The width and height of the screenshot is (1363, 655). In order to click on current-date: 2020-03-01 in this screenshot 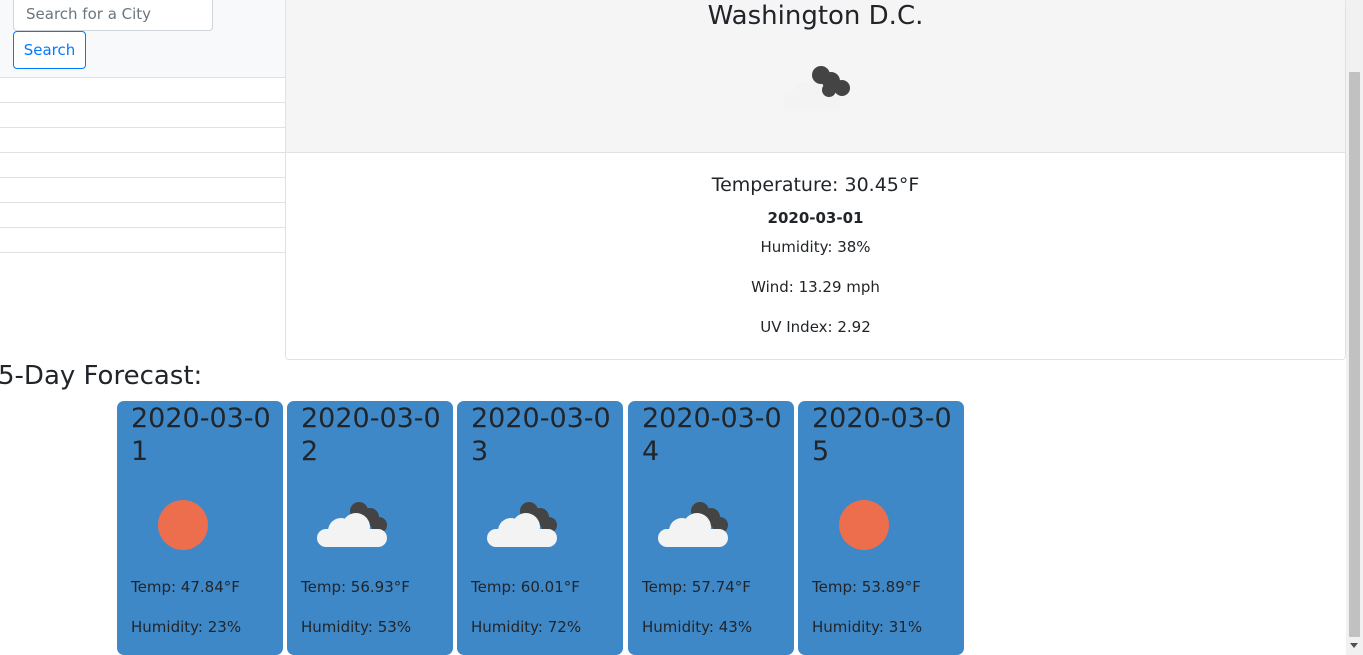, I will do `click(815, 218)`.